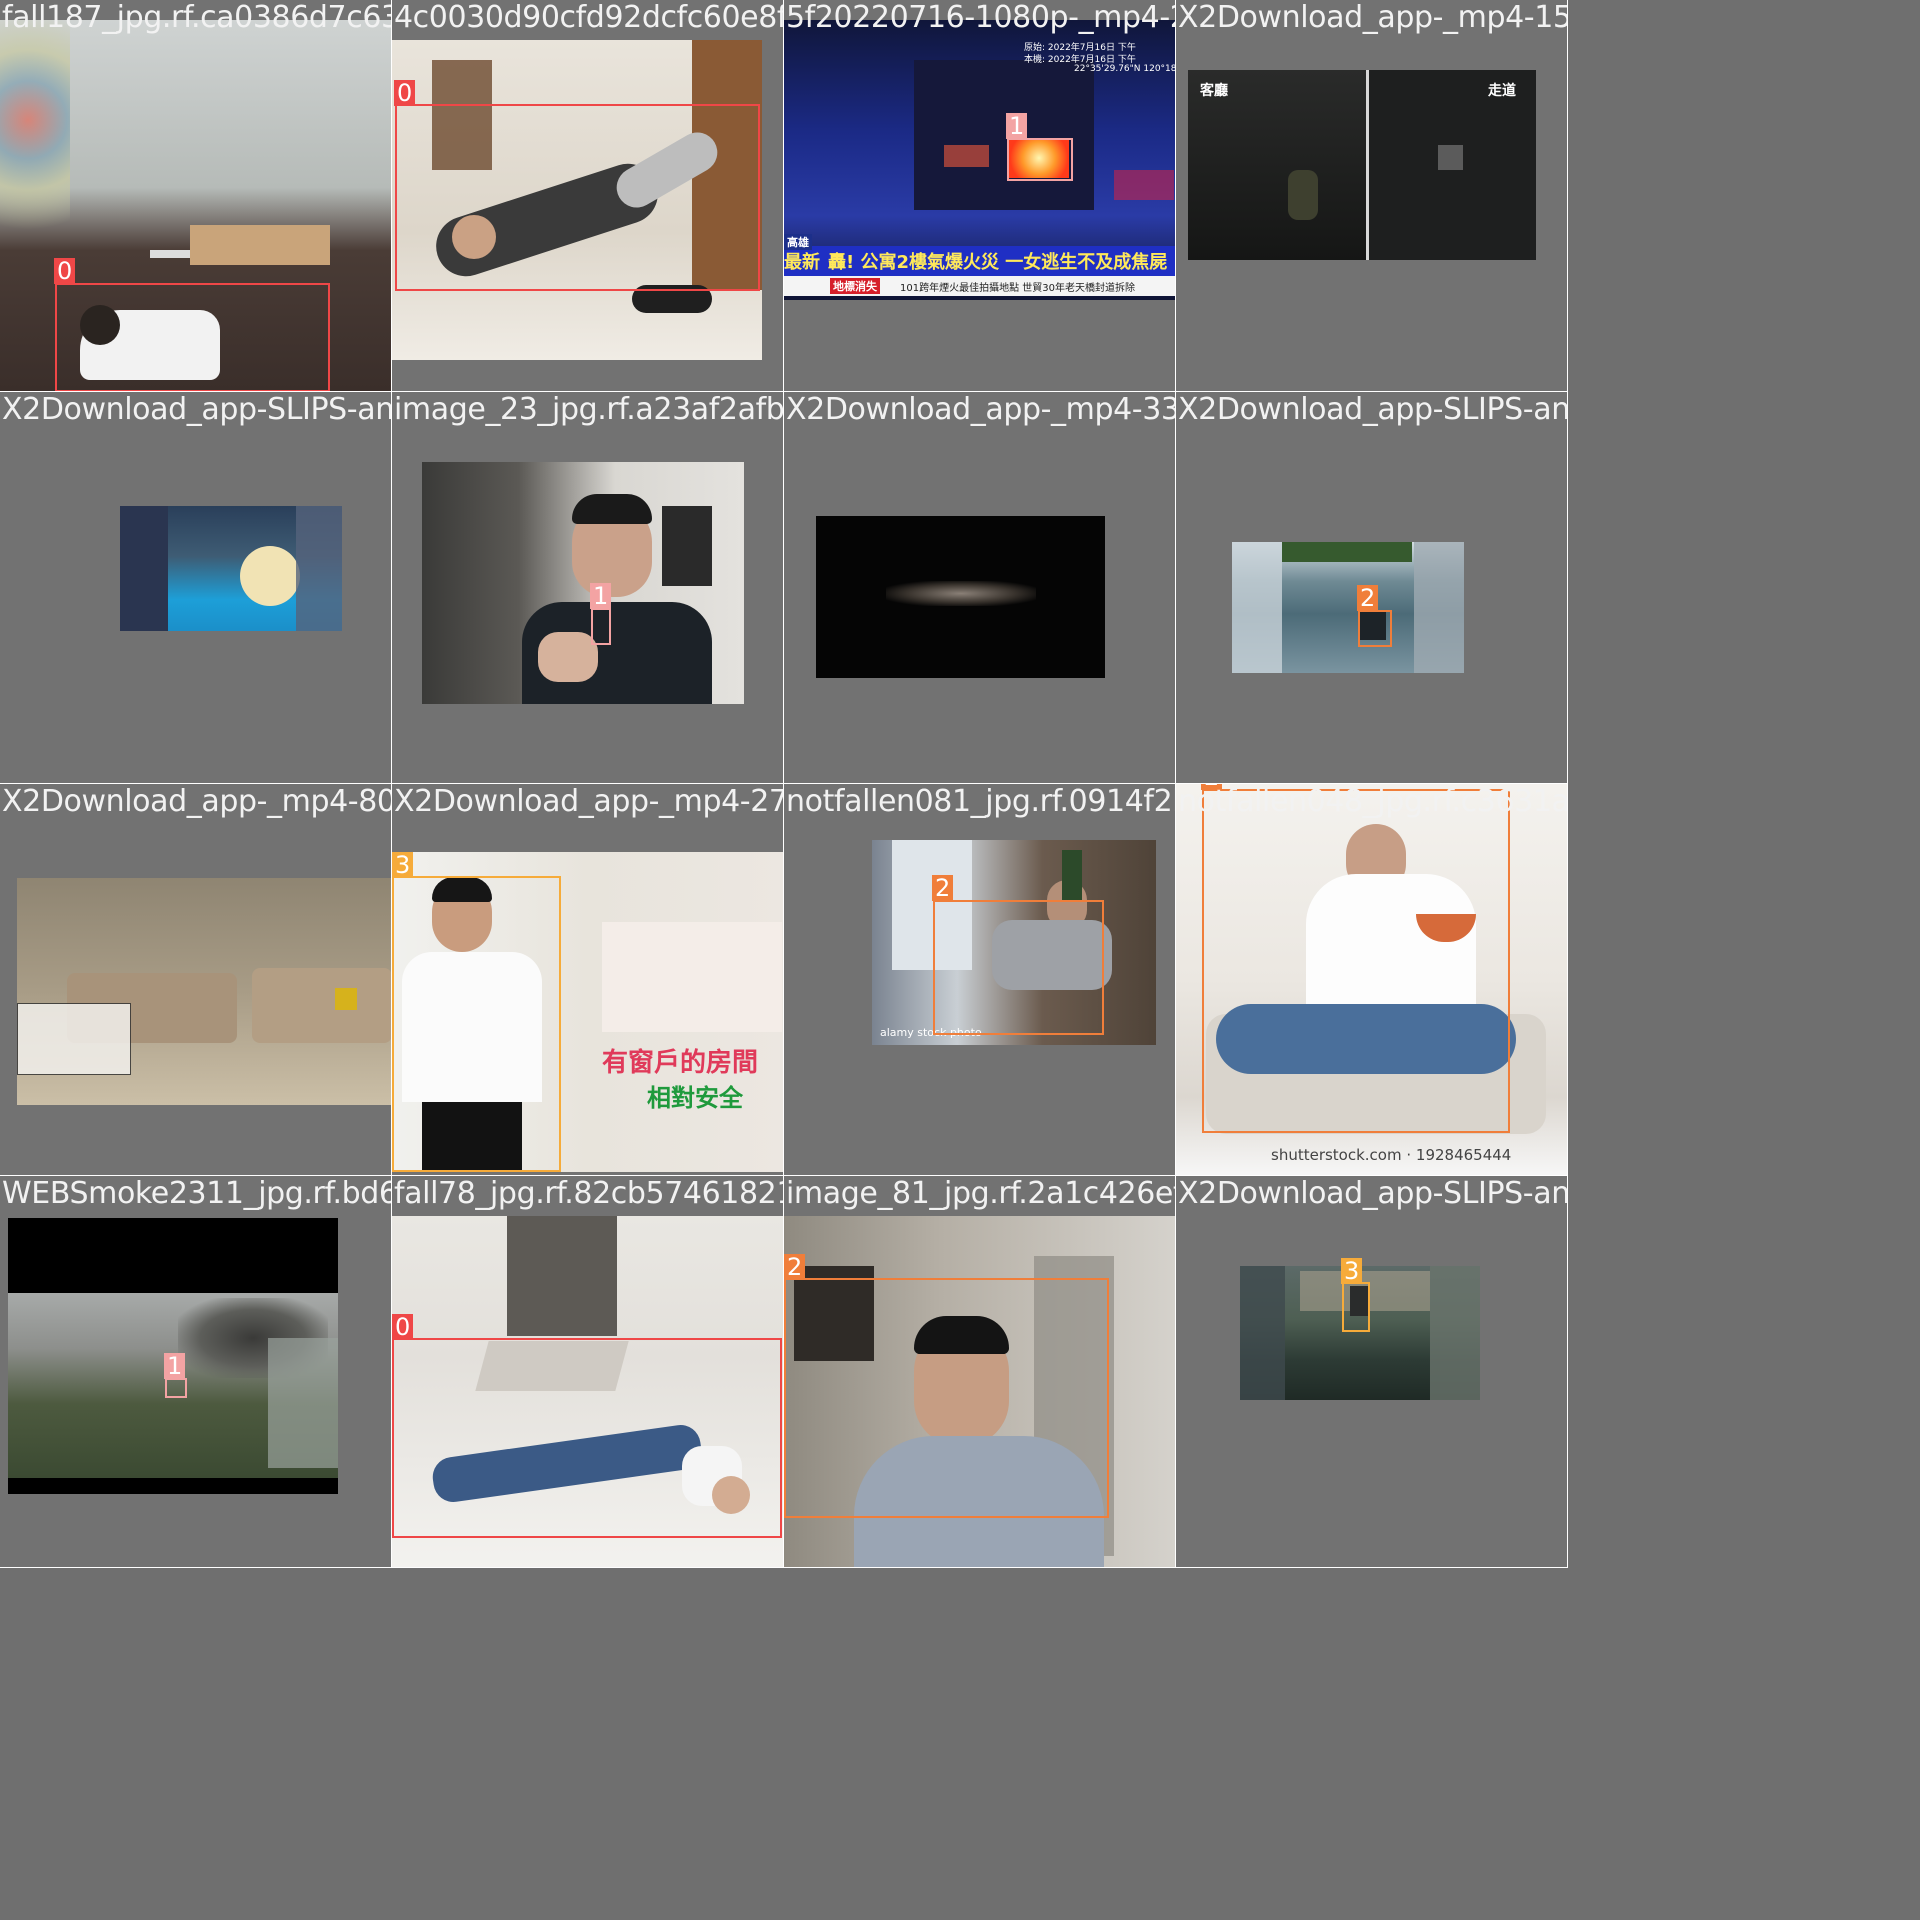 The height and width of the screenshot is (1920, 1920). Describe the element at coordinates (196, 1372) in the screenshot. I see `tile-12: 1 WEBSmoke2311_jpg.rf.bd6fa78329891f57d` at that location.